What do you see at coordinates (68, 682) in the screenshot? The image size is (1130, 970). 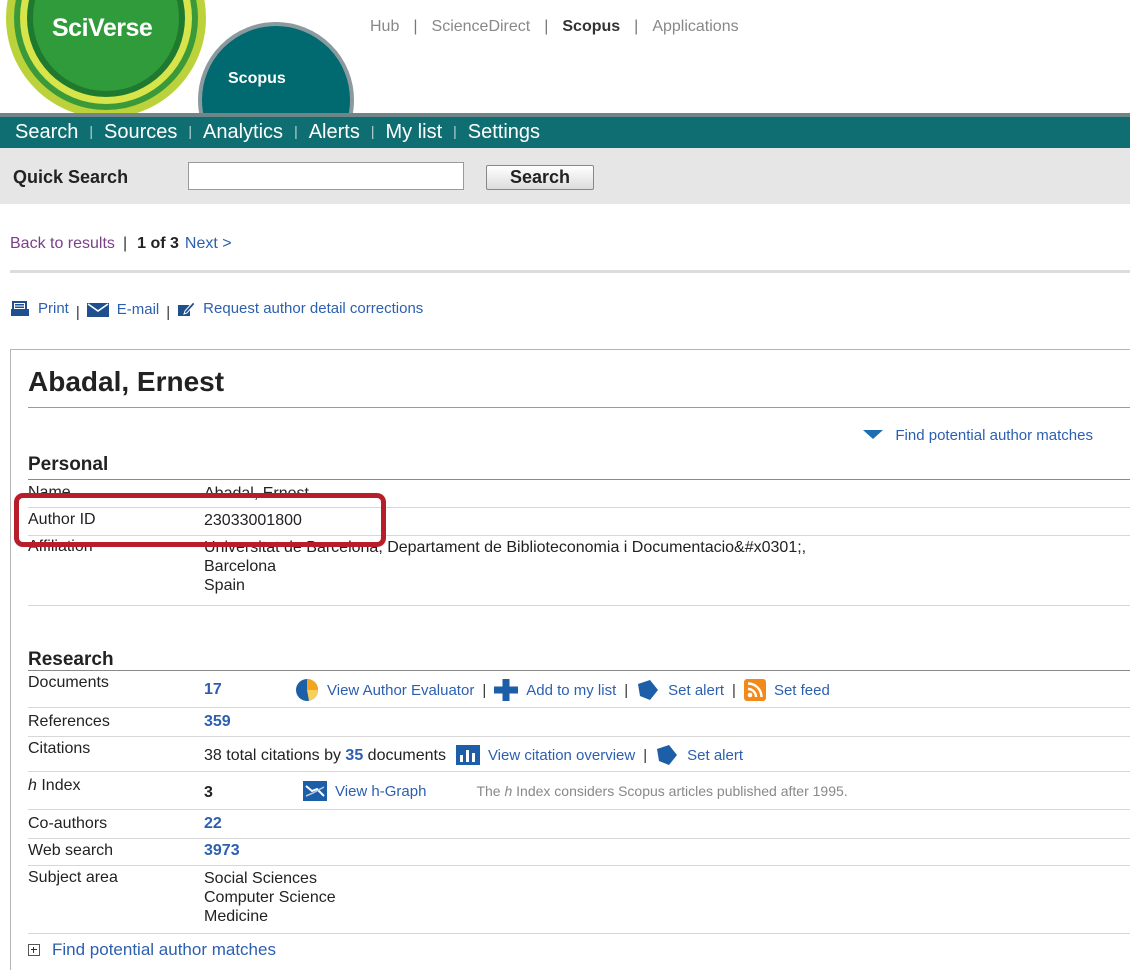 I see `documents-label: Documents` at bounding box center [68, 682].